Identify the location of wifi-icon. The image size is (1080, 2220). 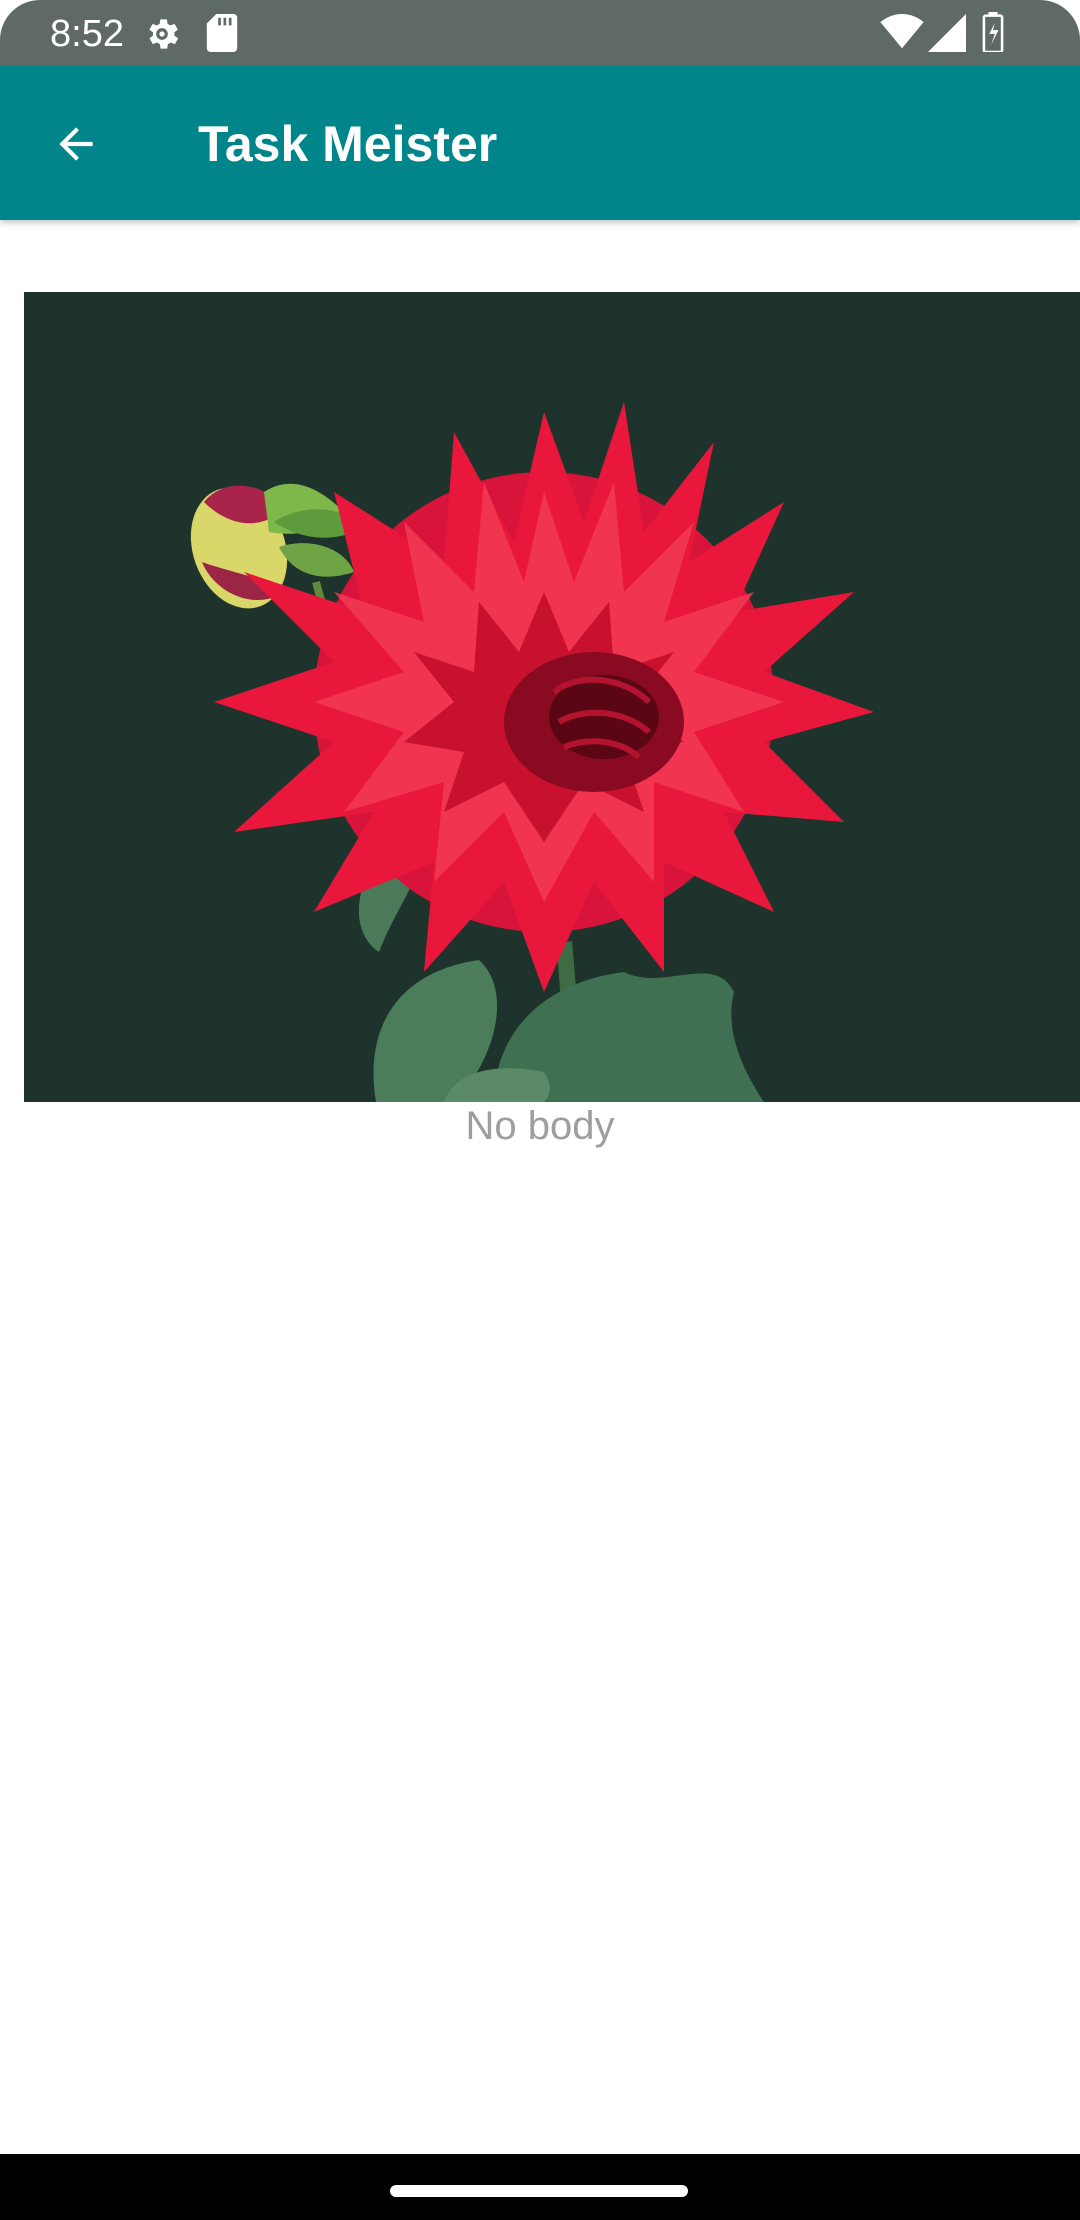
(902, 31).